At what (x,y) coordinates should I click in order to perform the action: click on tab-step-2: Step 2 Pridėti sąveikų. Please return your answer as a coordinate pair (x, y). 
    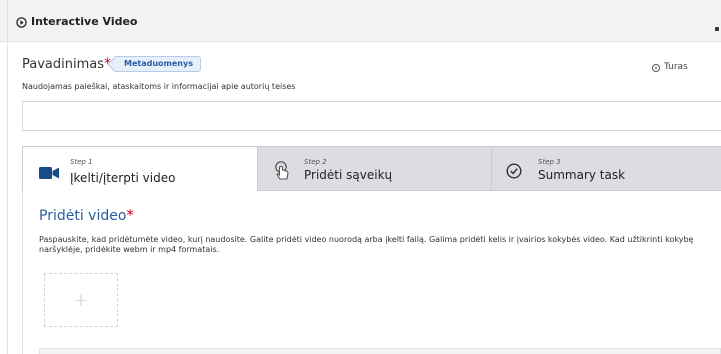
    Looking at the image, I should click on (375, 168).